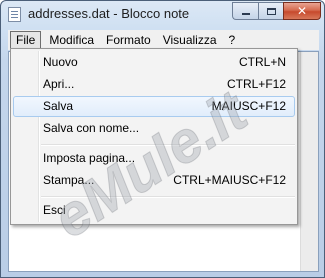 The image size is (325, 278). Describe the element at coordinates (154, 210) in the screenshot. I see `menu-item-esci: Esci` at that location.